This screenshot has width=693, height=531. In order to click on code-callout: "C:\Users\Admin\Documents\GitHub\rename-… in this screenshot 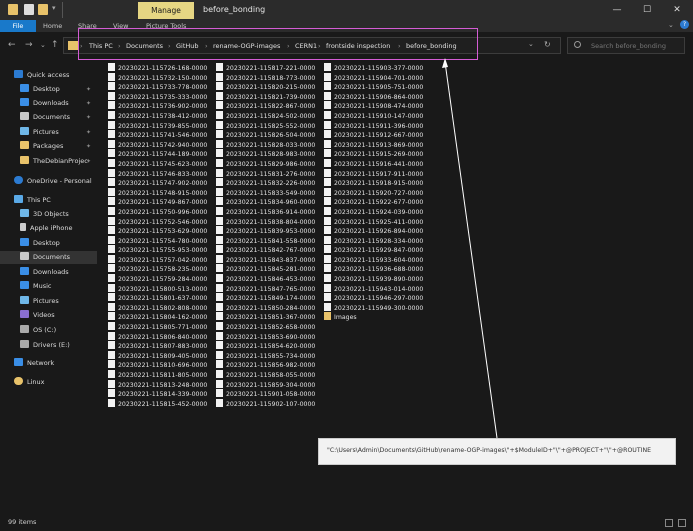, I will do `click(497, 451)`.